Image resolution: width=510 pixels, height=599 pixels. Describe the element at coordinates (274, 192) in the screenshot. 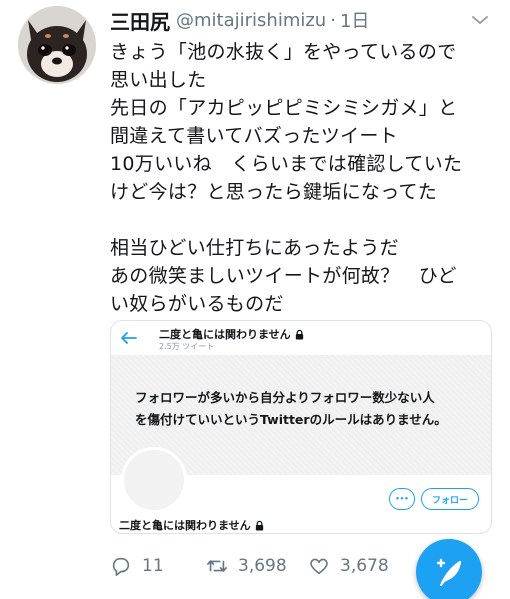

I see `tweet-text-line: けど今は？と思ったら鍵垢になってた` at that location.